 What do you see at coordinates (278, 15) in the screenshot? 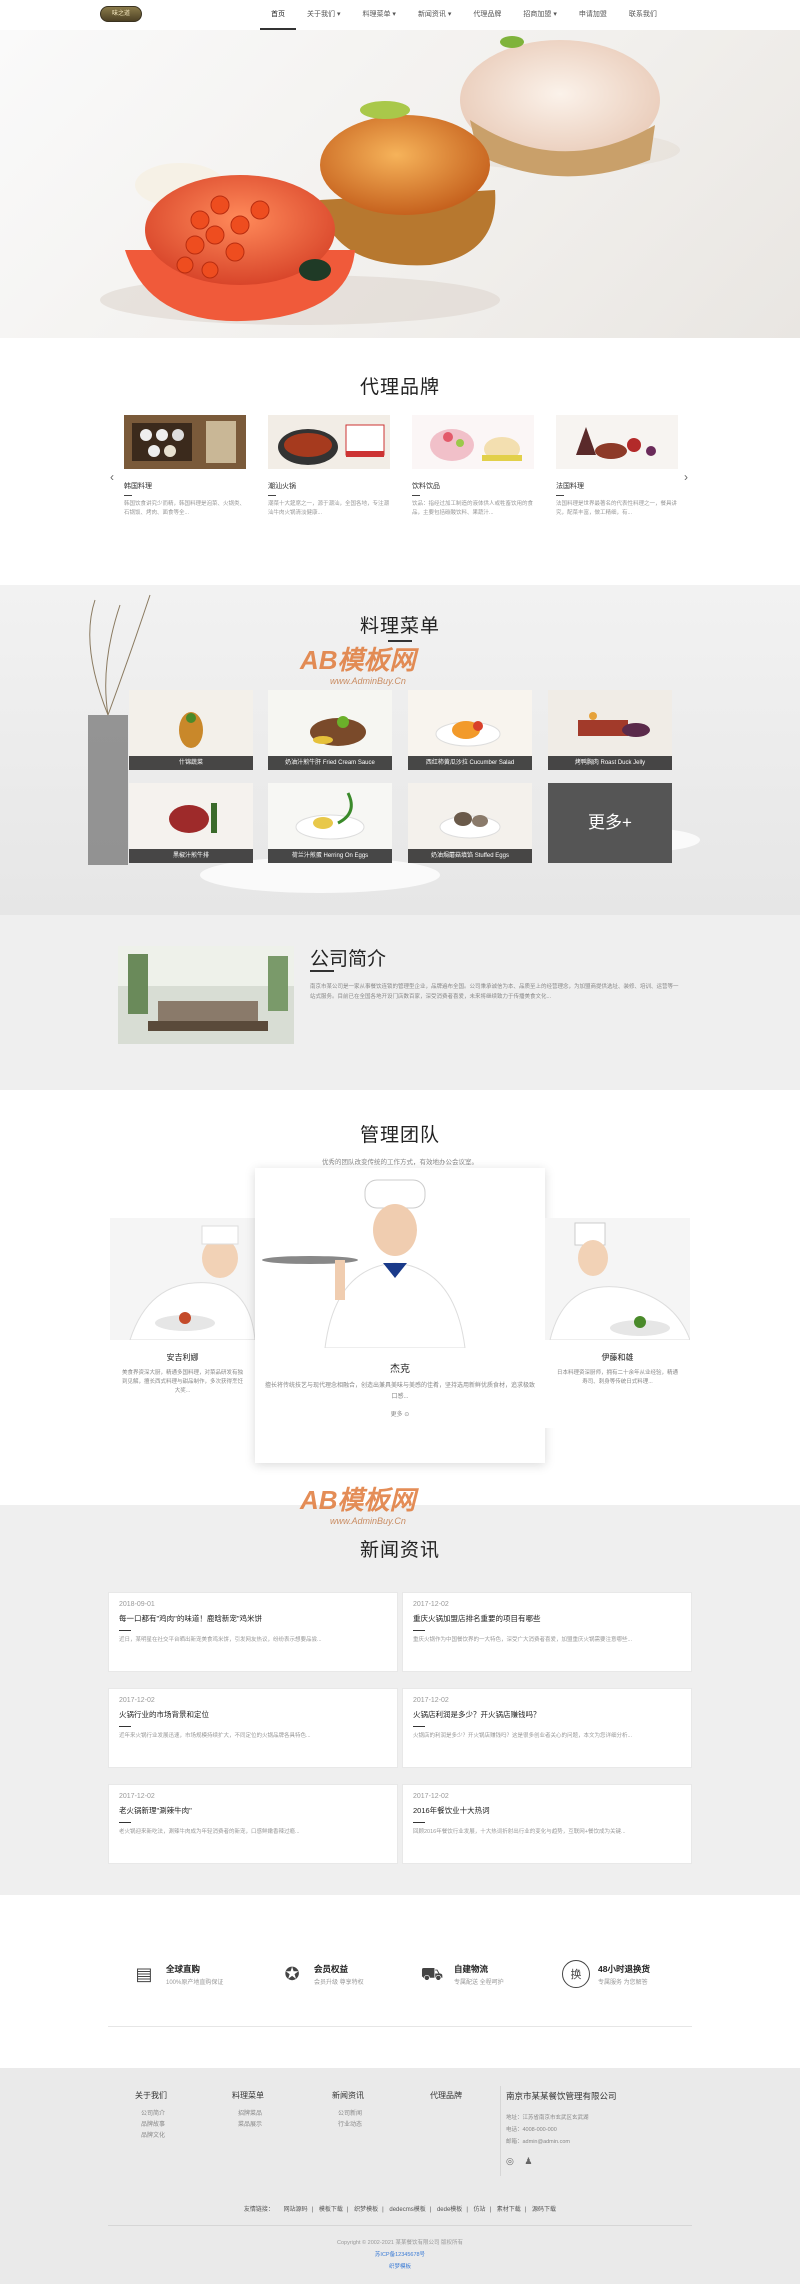
I see `nav-home: 首页` at bounding box center [278, 15].